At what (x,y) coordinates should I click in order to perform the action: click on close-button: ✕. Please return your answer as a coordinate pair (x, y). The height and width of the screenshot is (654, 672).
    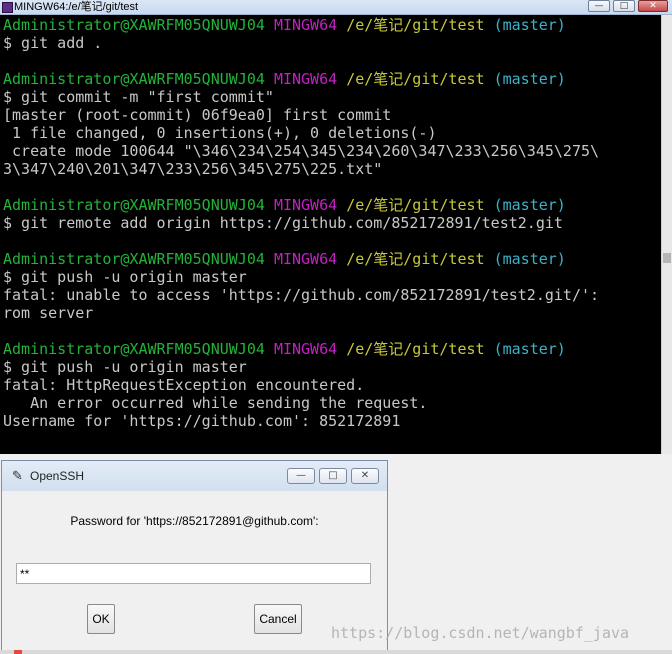
    Looking at the image, I should click on (653, 6).